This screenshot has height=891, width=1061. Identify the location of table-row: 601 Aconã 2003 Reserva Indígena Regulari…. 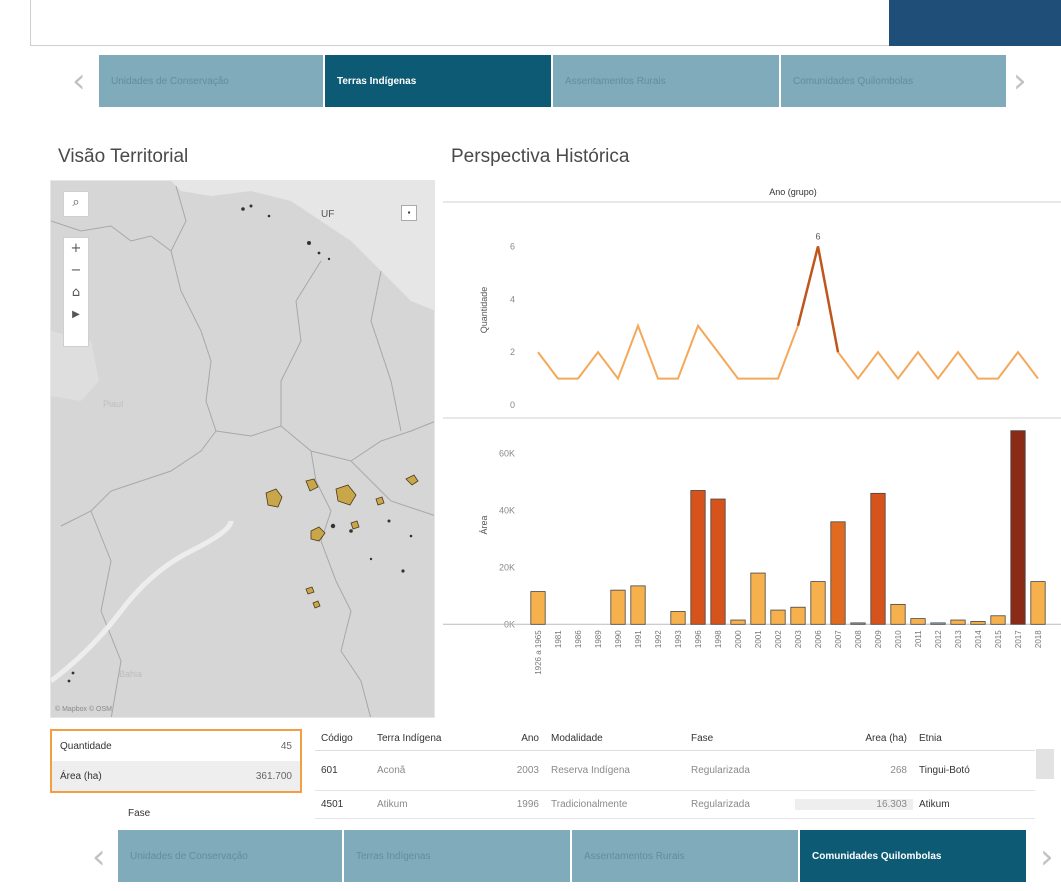
(675, 771).